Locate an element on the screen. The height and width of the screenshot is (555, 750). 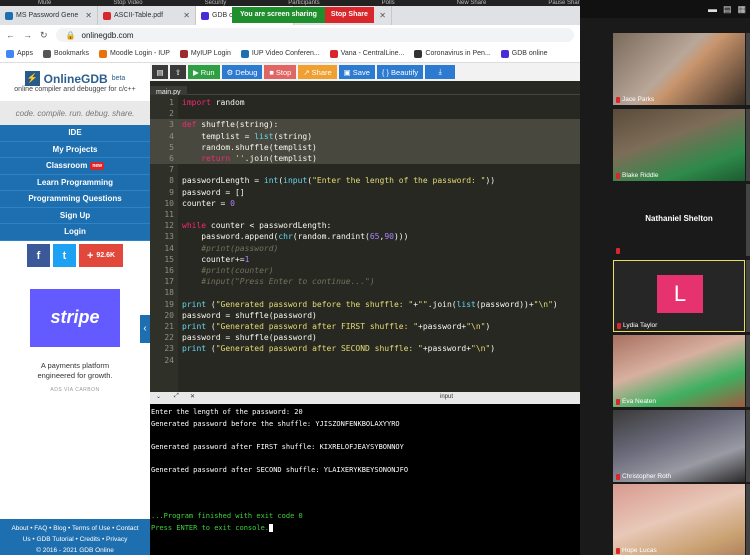
bookmark-item: Apps is located at coordinates (19, 53).